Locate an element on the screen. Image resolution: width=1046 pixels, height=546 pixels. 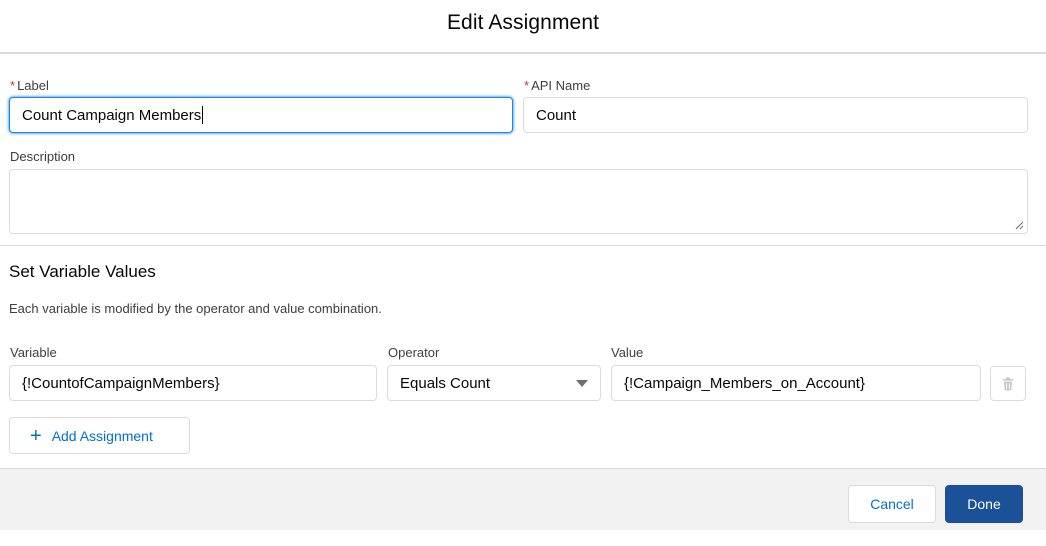
modal-footer: Cancel Done is located at coordinates (523, 499).